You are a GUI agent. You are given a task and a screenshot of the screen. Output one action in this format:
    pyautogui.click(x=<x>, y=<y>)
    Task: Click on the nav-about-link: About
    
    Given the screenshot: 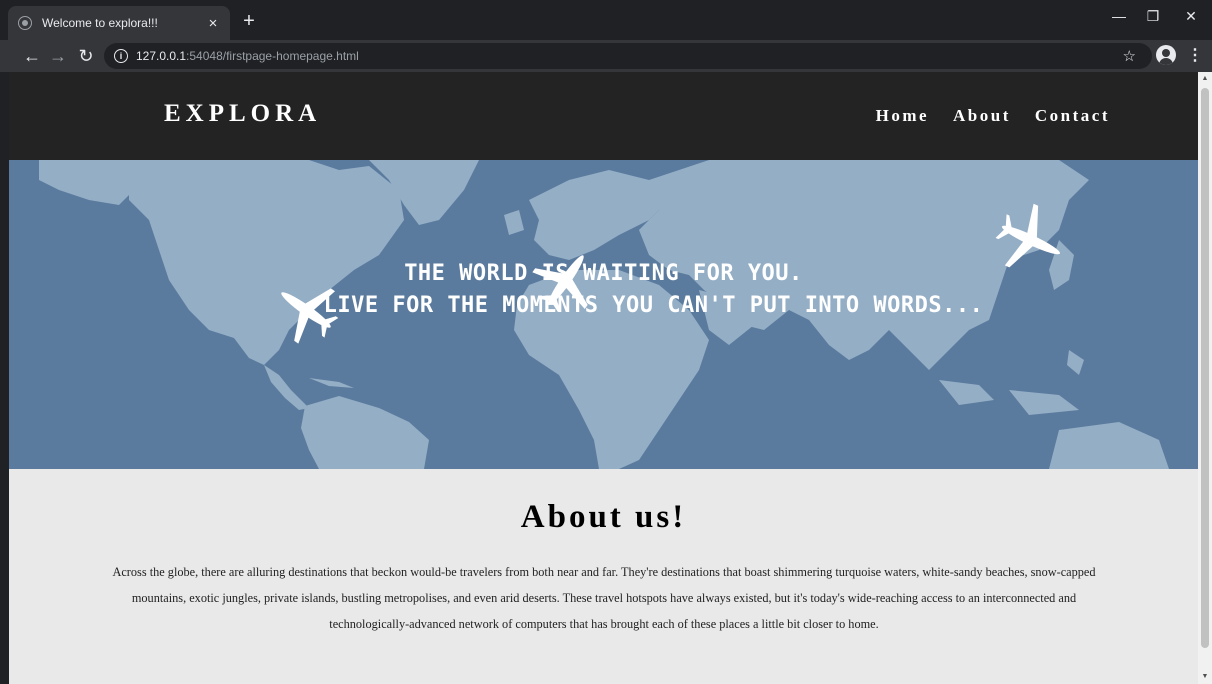 What is the action you would take?
    pyautogui.click(x=982, y=116)
    